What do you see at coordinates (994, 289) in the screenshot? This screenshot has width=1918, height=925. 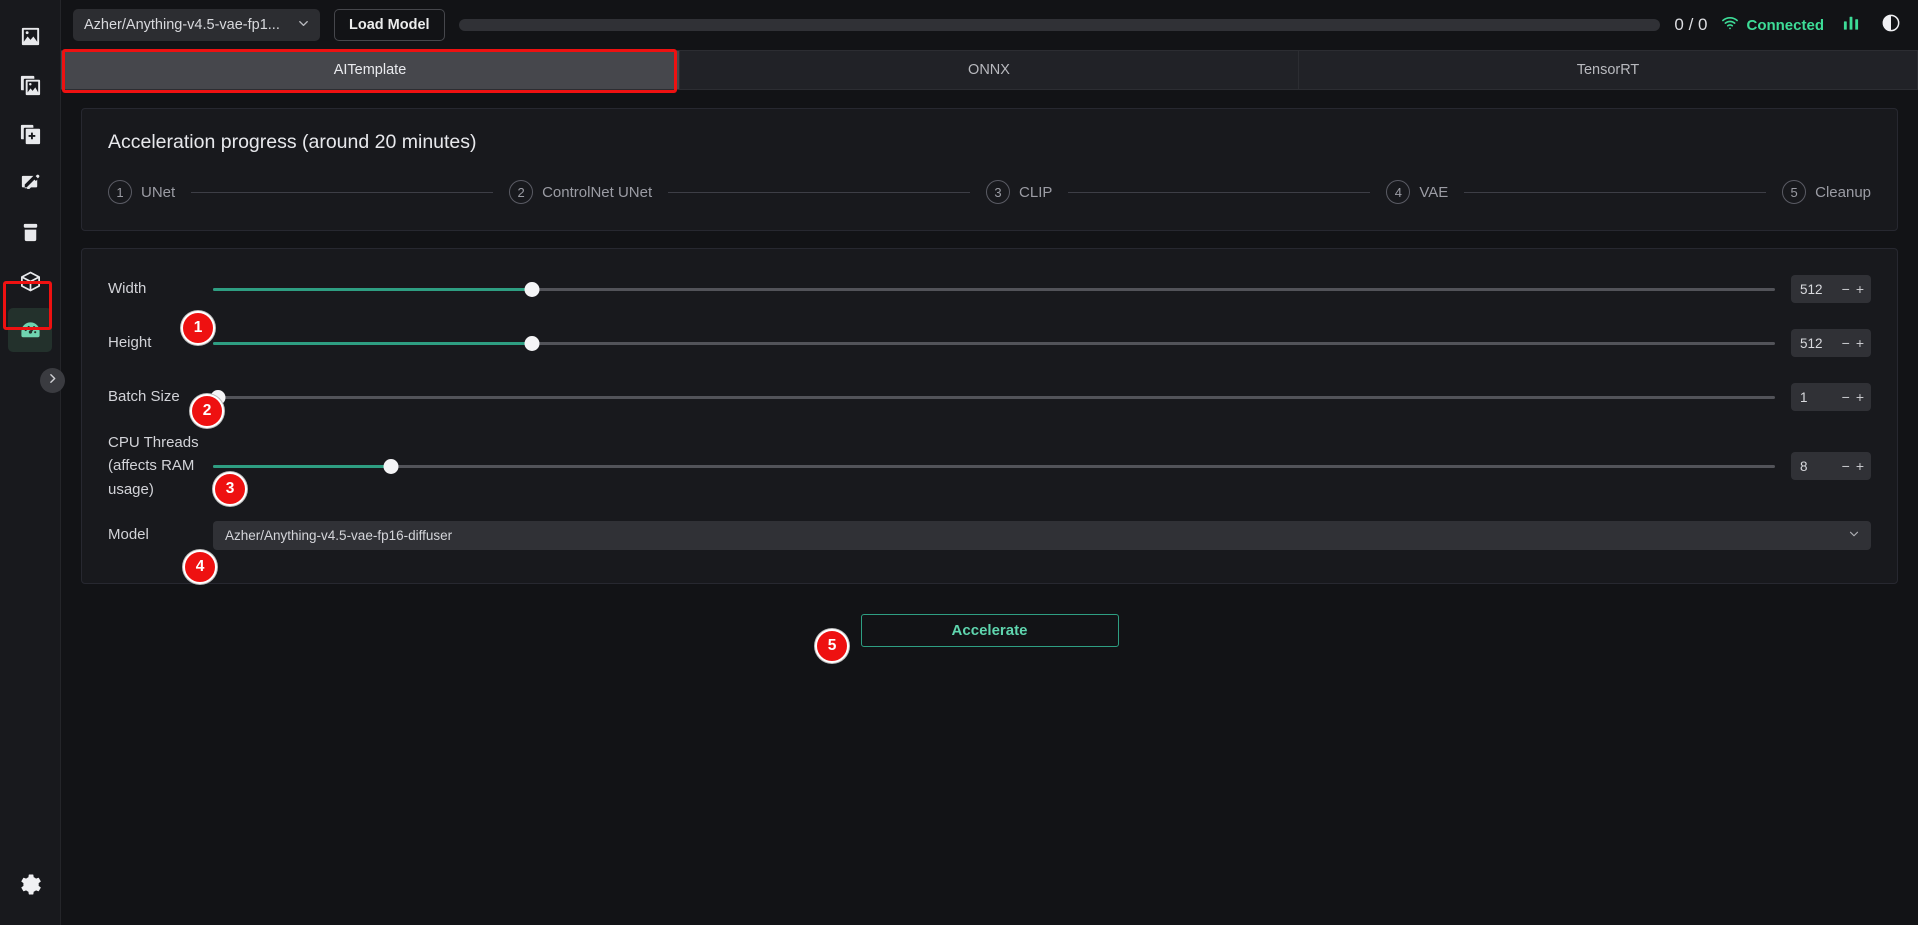 I see `width-slider` at bounding box center [994, 289].